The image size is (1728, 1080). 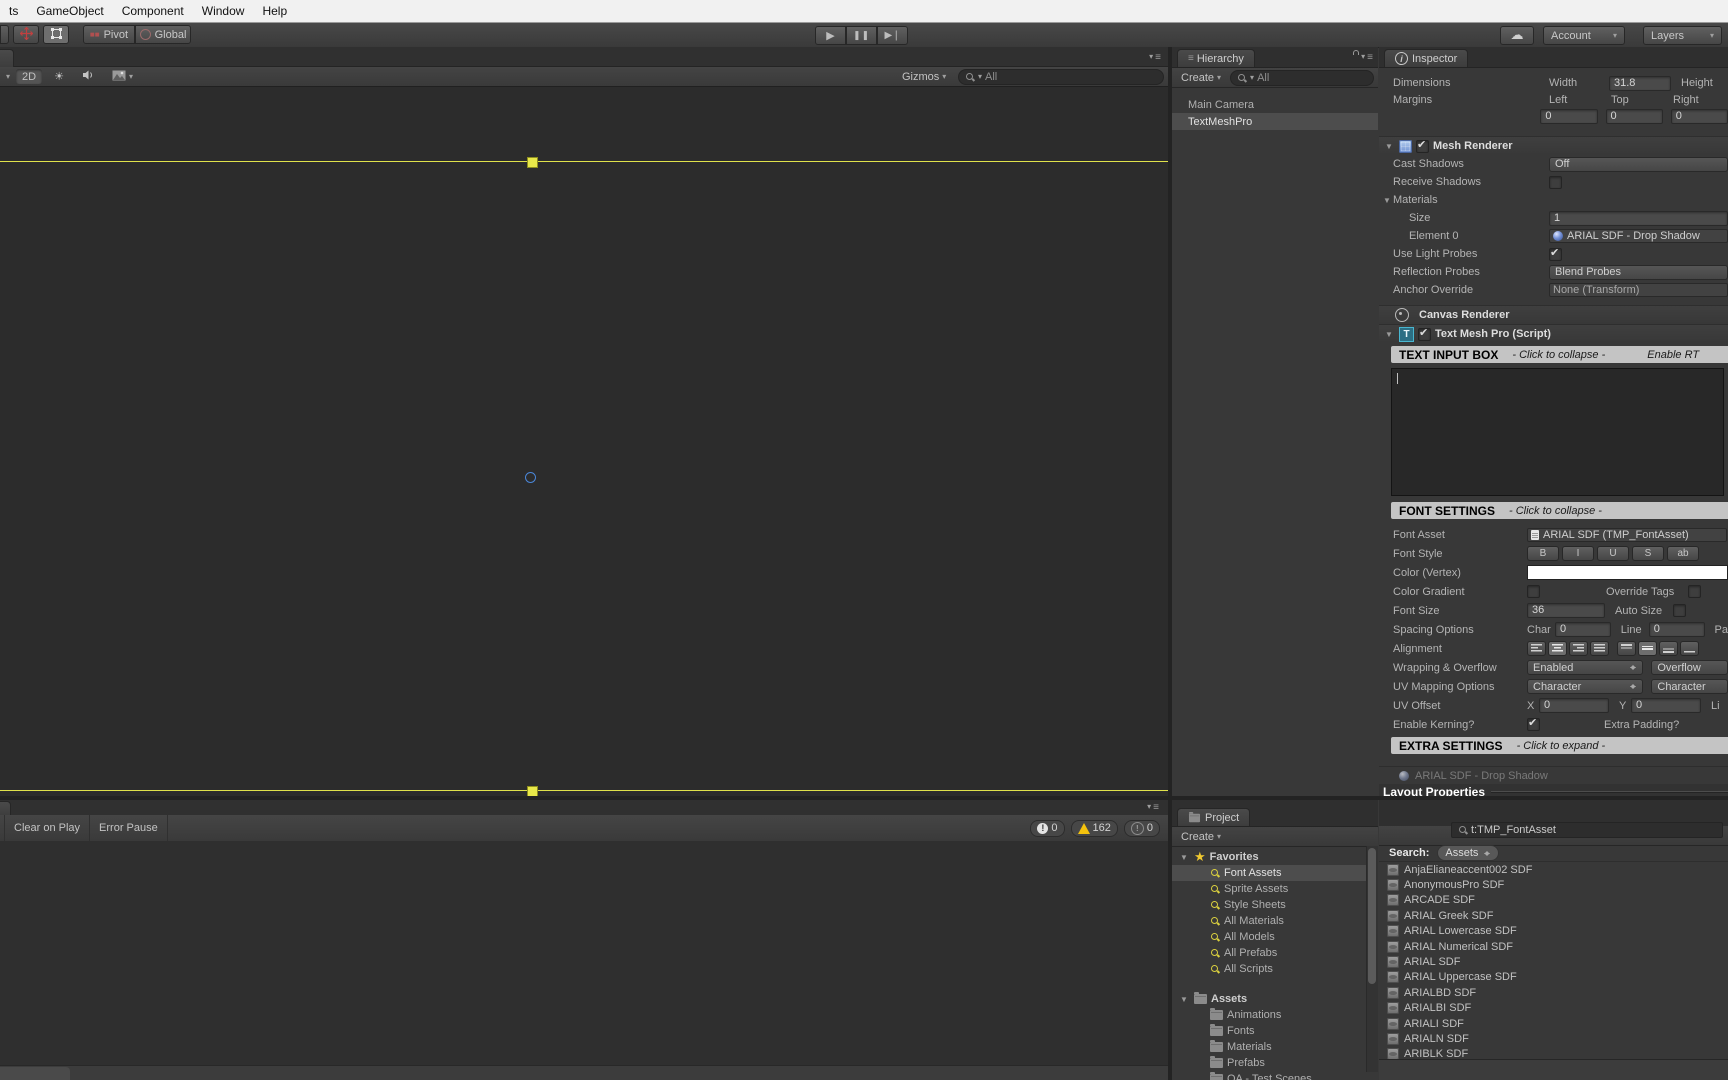 What do you see at coordinates (532, 162) in the screenshot?
I see `rect-gizmo-top-handle` at bounding box center [532, 162].